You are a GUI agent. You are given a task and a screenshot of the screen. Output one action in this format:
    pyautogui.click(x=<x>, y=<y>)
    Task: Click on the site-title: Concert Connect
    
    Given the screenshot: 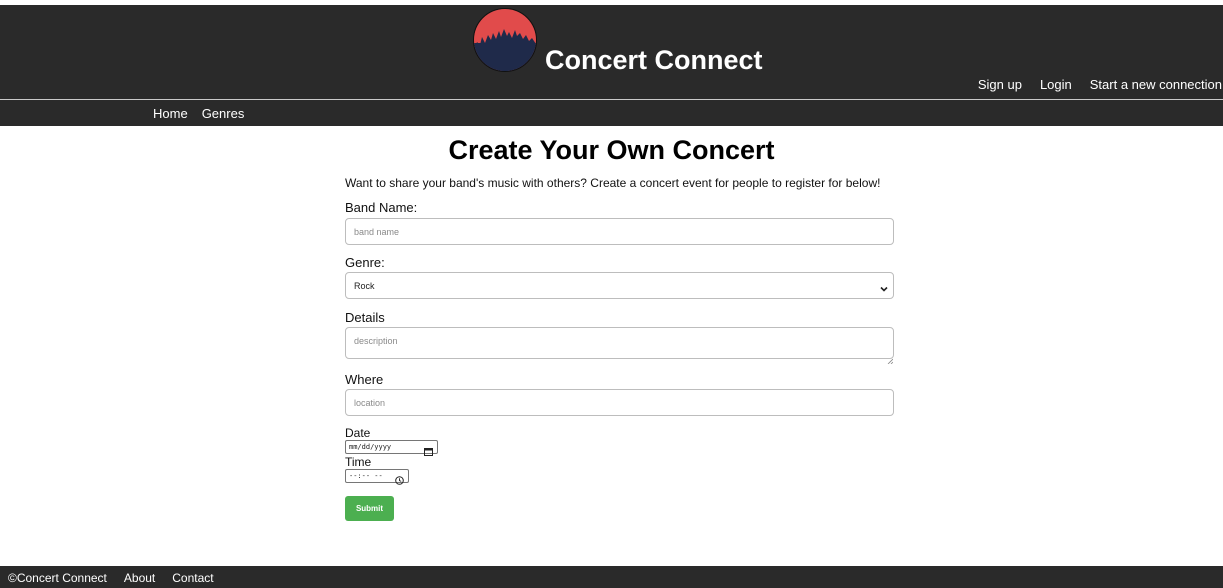 What is the action you would take?
    pyautogui.click(x=654, y=60)
    